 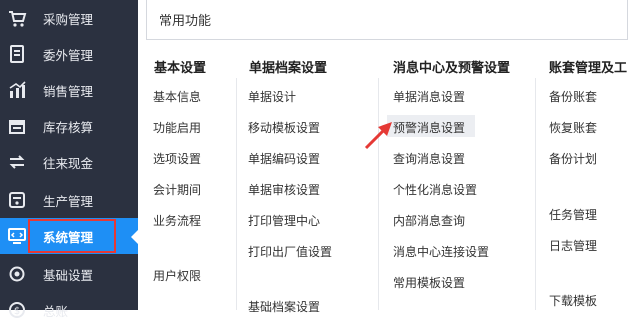 What do you see at coordinates (17, 90) in the screenshot?
I see `chart-icon` at bounding box center [17, 90].